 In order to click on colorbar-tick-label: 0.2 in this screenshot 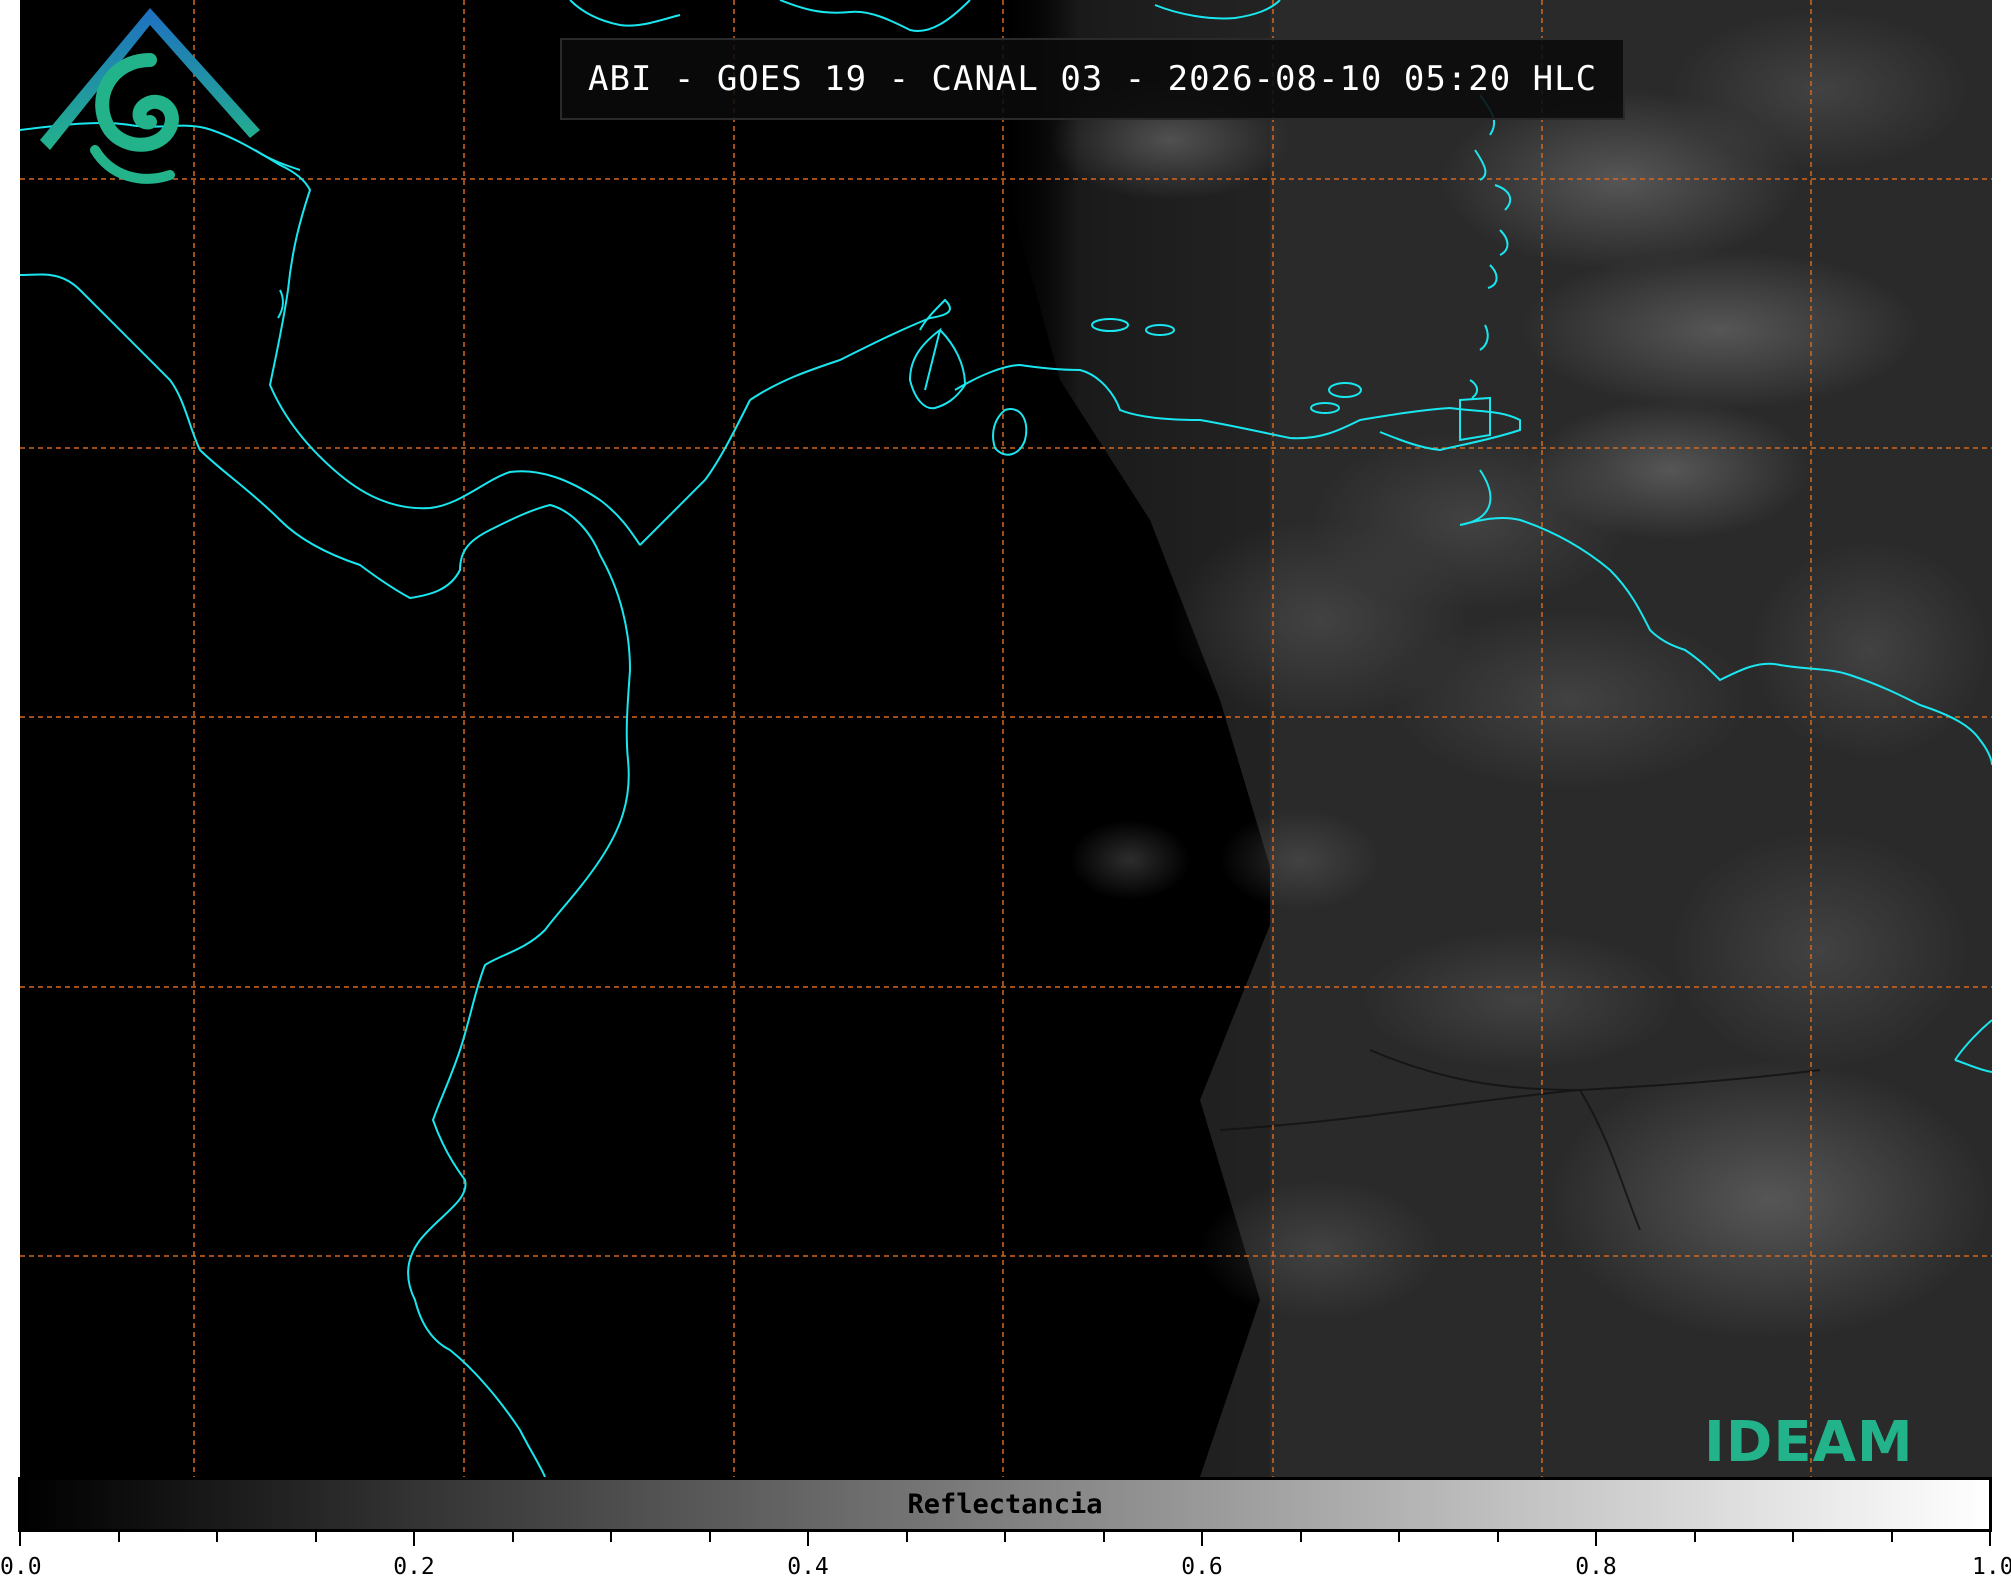, I will do `click(414, 1567)`.